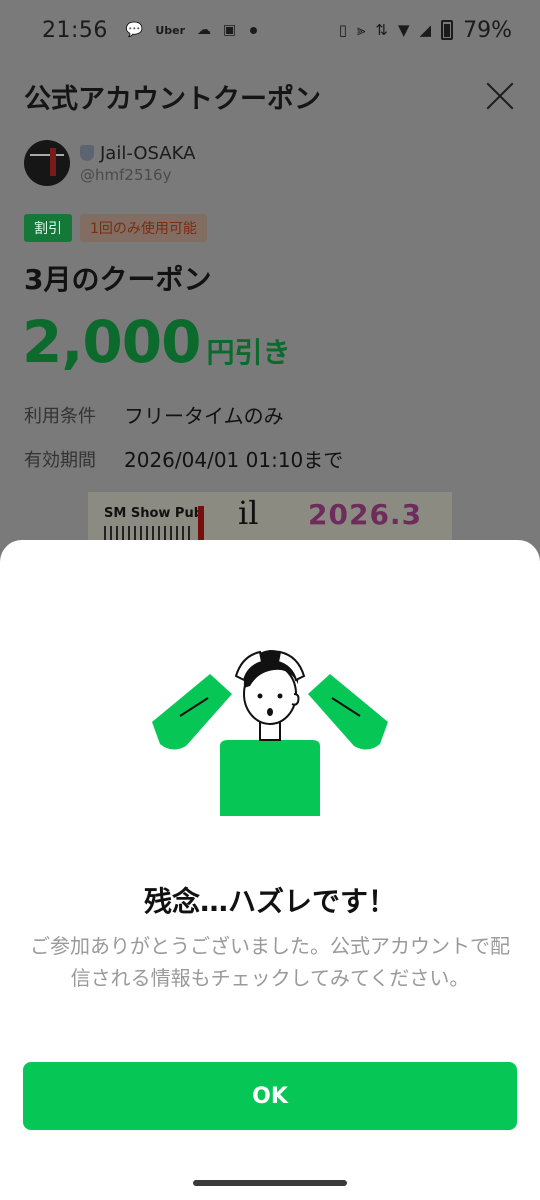 Image resolution: width=540 pixels, height=1200 pixels. I want to click on banner-il-text: il, so click(248, 513).